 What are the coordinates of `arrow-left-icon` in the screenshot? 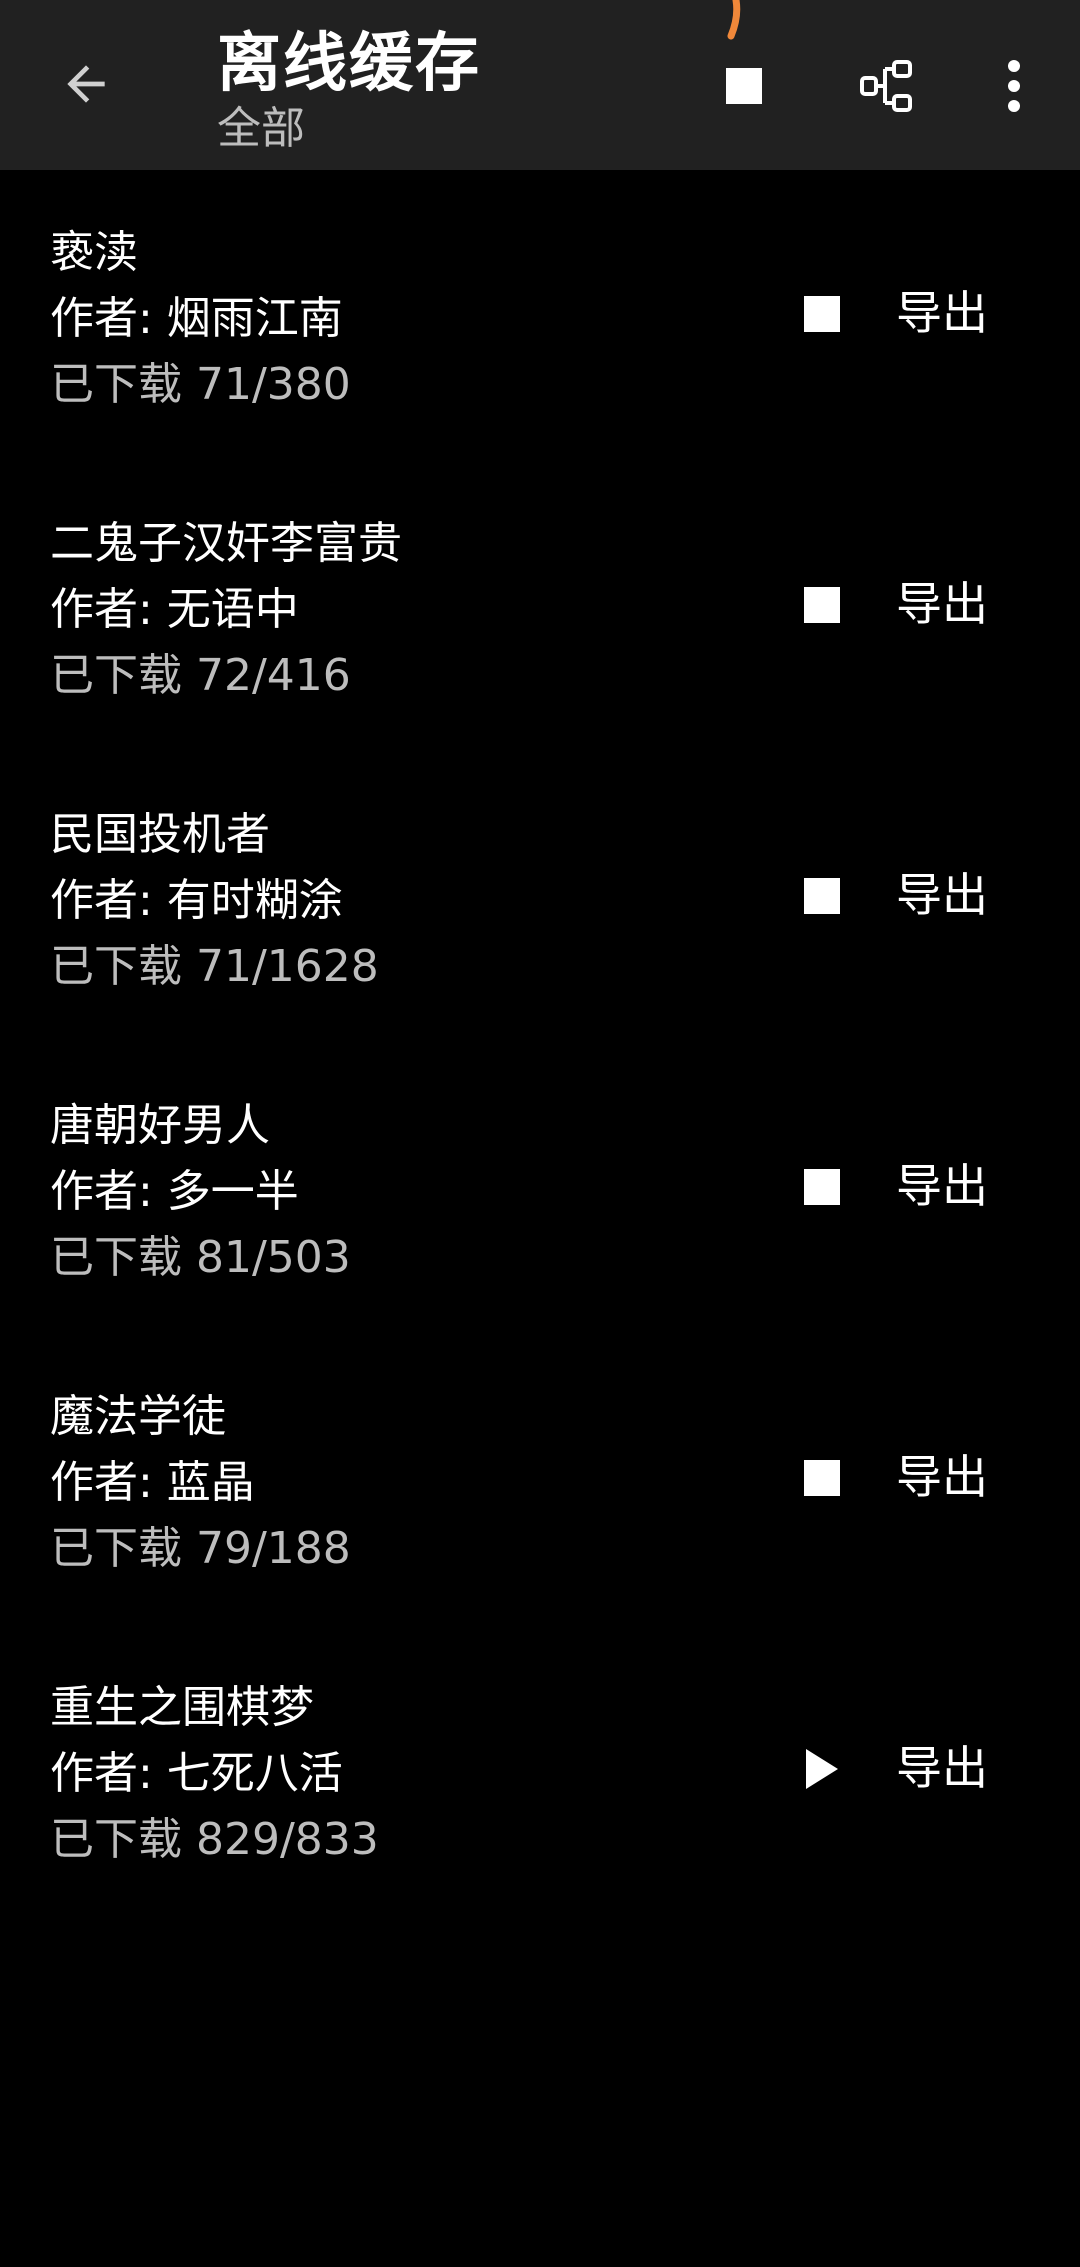 It's located at (86, 84).